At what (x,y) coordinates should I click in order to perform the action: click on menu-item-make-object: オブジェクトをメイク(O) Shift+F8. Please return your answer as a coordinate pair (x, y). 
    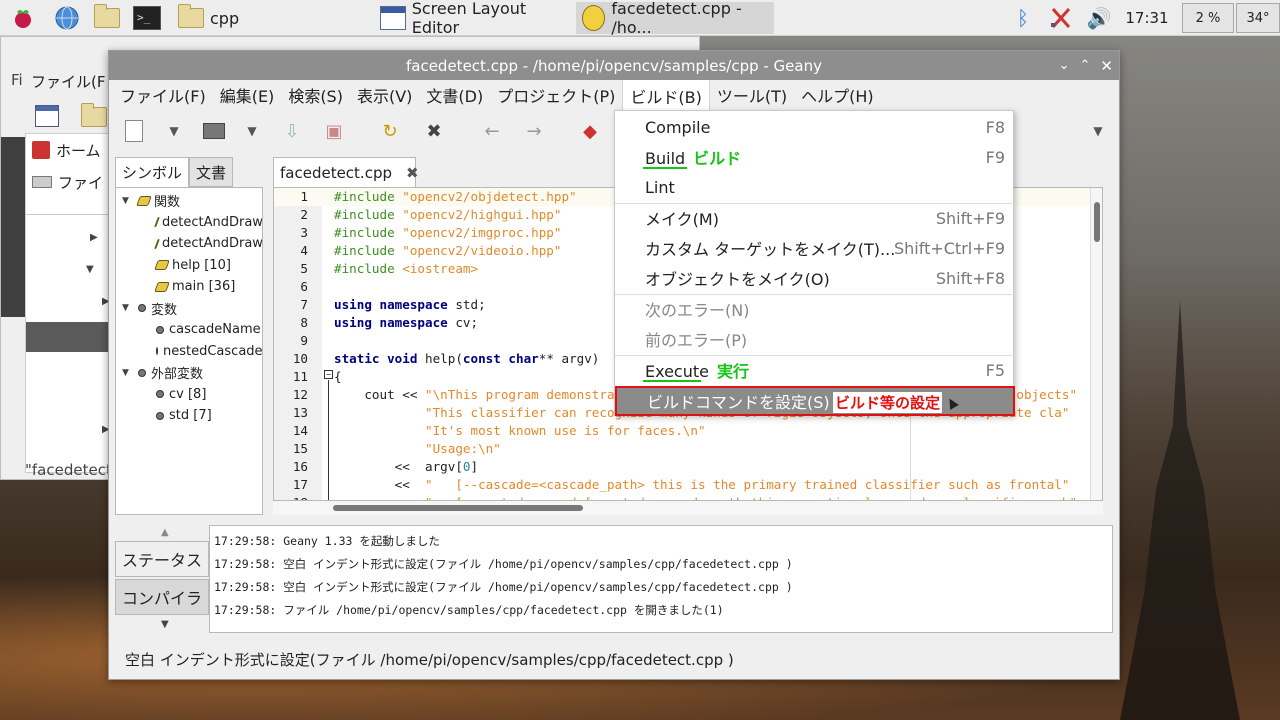
    Looking at the image, I should click on (815, 278).